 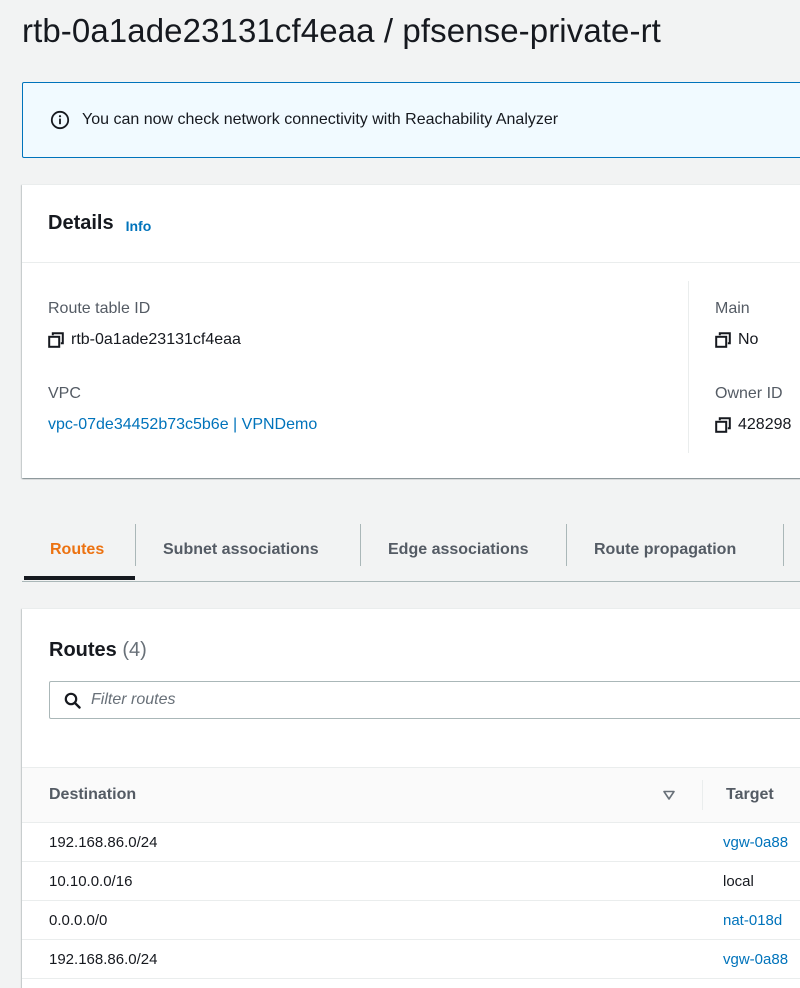 What do you see at coordinates (391, 700) in the screenshot?
I see `filter-routes-input` at bounding box center [391, 700].